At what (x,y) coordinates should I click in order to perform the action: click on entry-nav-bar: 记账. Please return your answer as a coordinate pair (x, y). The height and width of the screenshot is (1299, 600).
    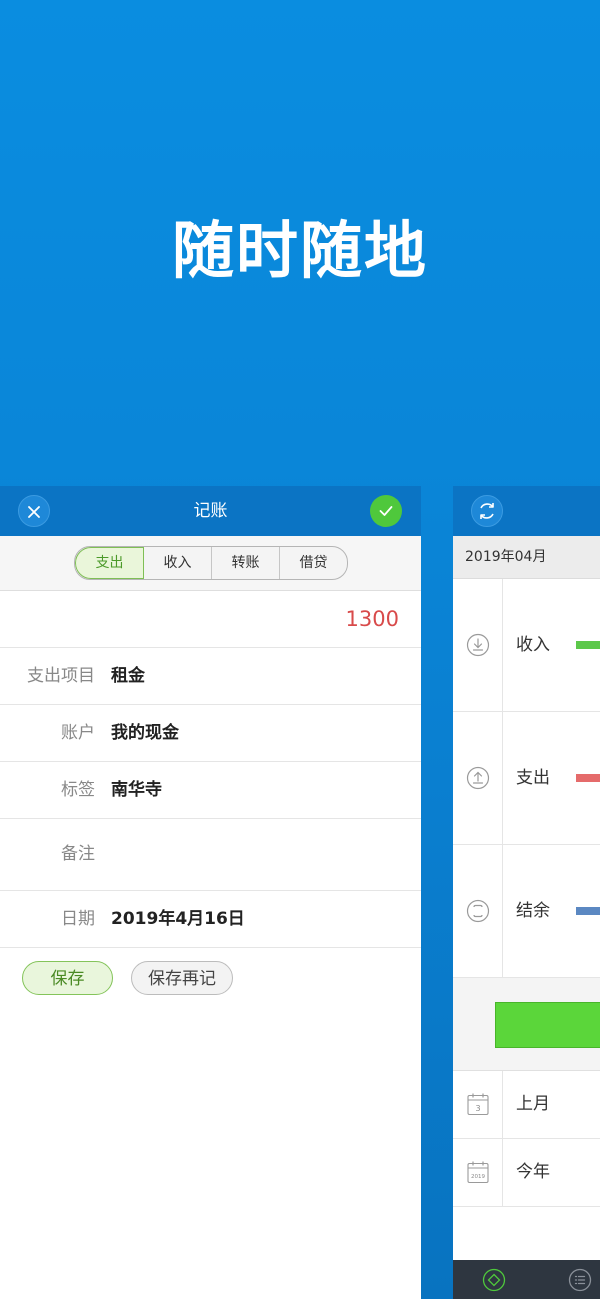
    Looking at the image, I should click on (210, 511).